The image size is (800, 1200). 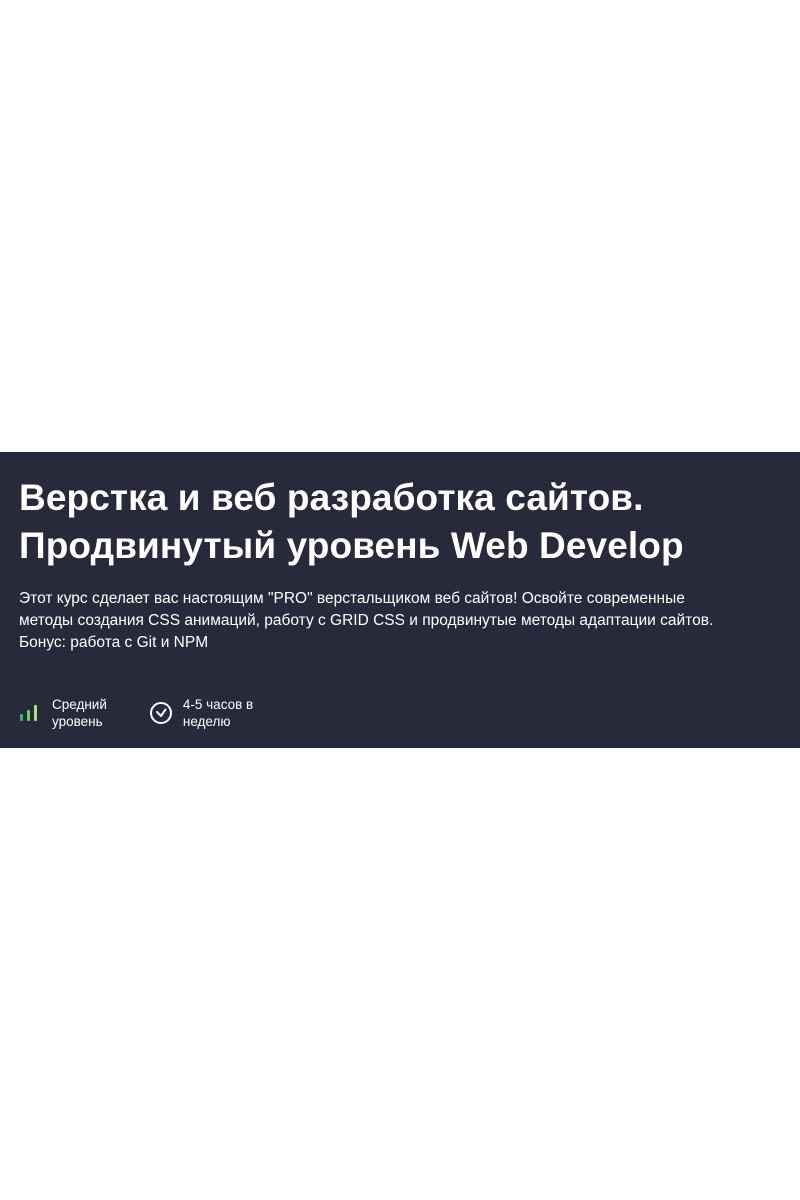 I want to click on clock-icon, so click(x=160, y=713).